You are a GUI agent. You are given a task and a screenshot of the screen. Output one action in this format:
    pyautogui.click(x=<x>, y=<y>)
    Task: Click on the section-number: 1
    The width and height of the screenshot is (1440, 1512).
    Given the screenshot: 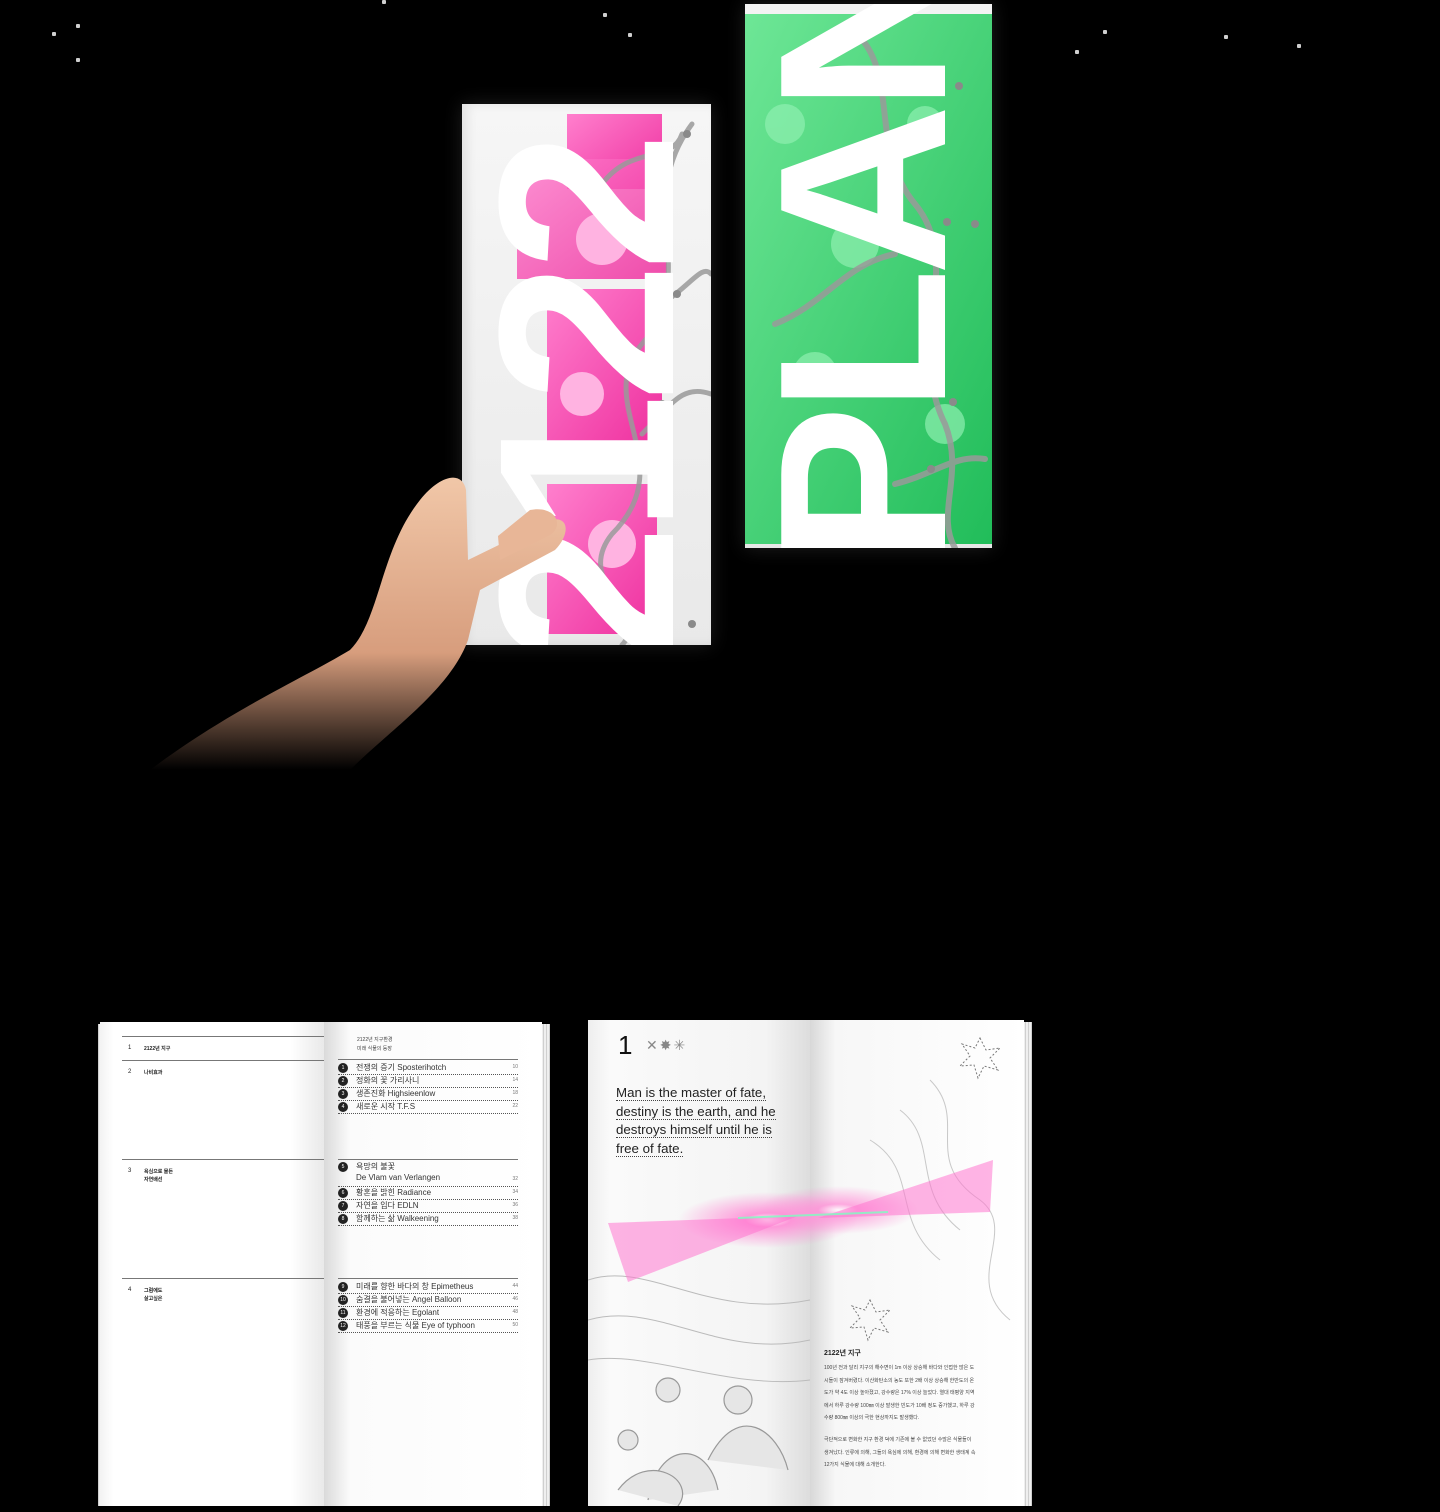 What is the action you would take?
    pyautogui.click(x=130, y=1048)
    